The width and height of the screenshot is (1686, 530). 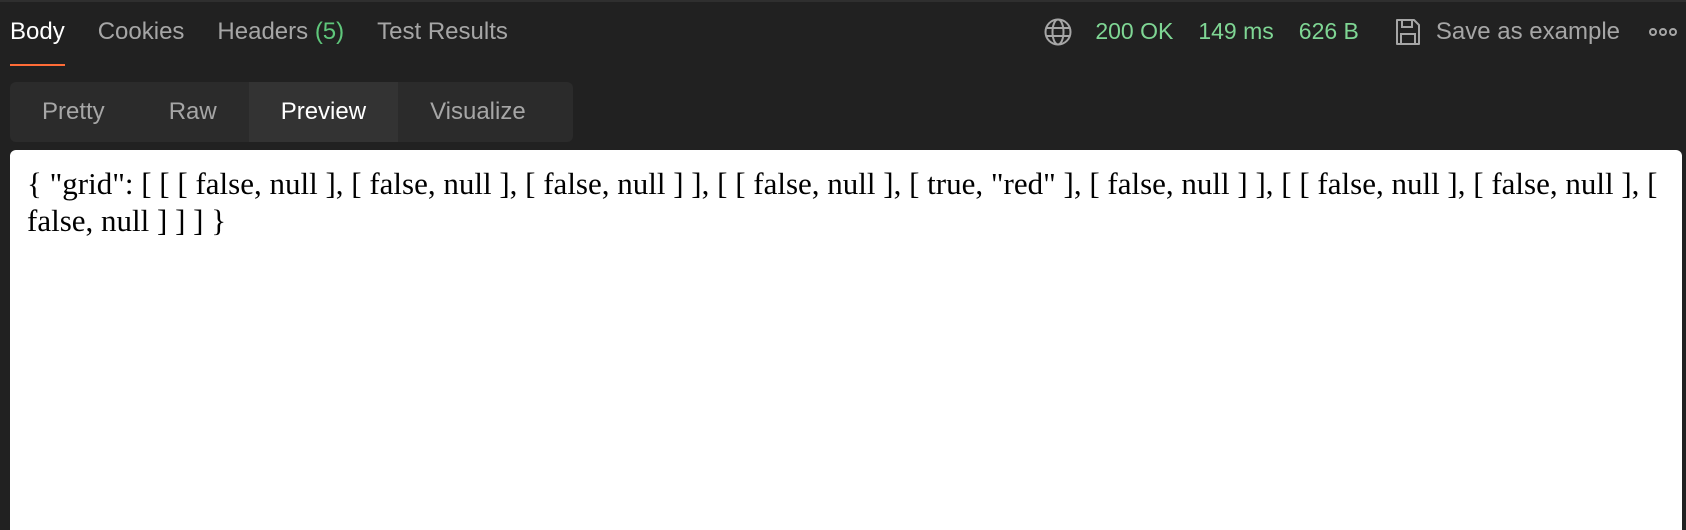 I want to click on tab-body-label: Body, so click(x=37, y=31).